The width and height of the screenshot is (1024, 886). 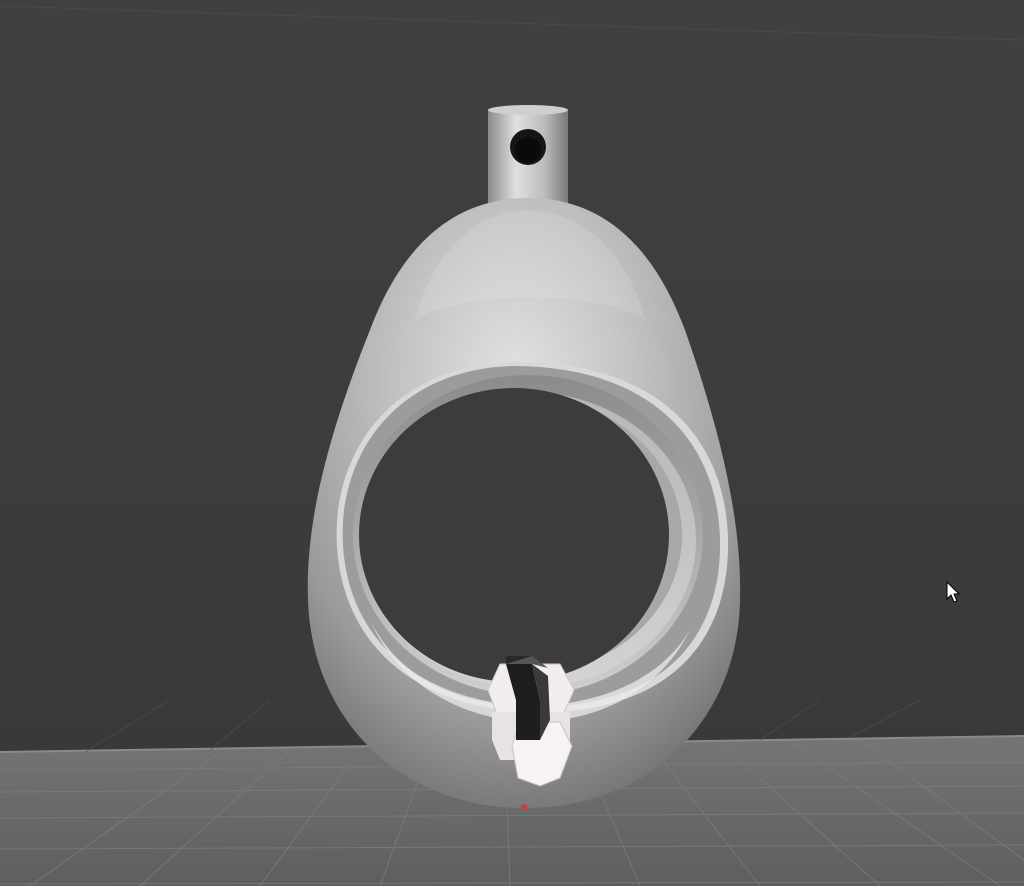 What do you see at coordinates (524, 807) in the screenshot?
I see `contact-point-marker` at bounding box center [524, 807].